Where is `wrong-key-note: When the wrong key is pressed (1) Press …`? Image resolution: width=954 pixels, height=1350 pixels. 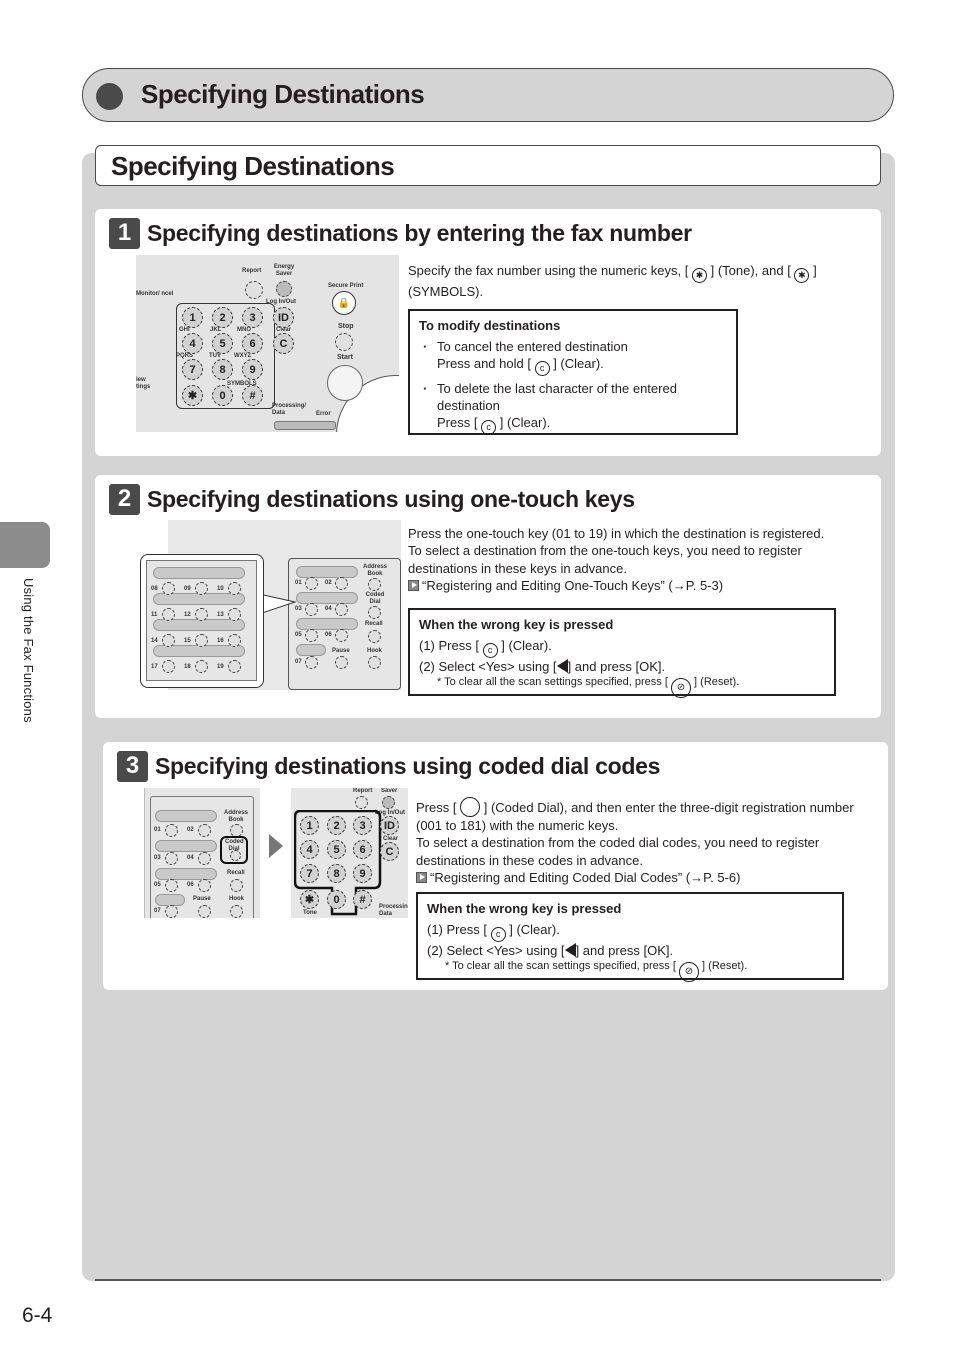
wrong-key-note: When the wrong key is pressed (1) Press … is located at coordinates (630, 937).